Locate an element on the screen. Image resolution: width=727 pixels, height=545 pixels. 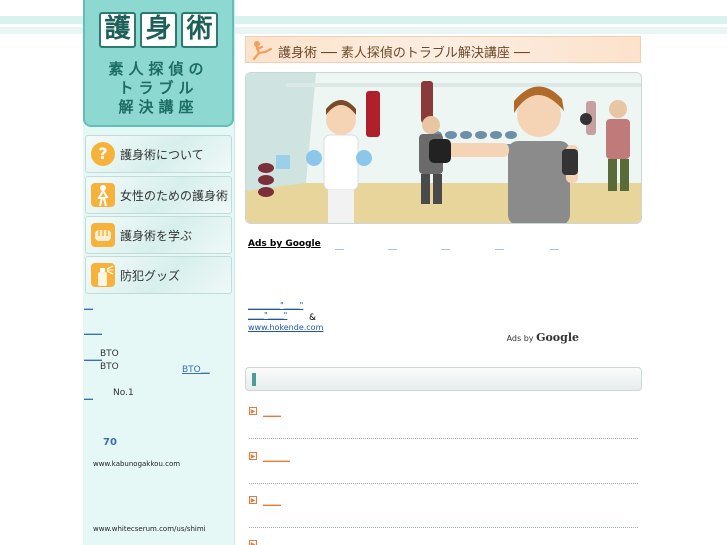
nav-about-self-defense: ? 護身術について is located at coordinates (158, 154).